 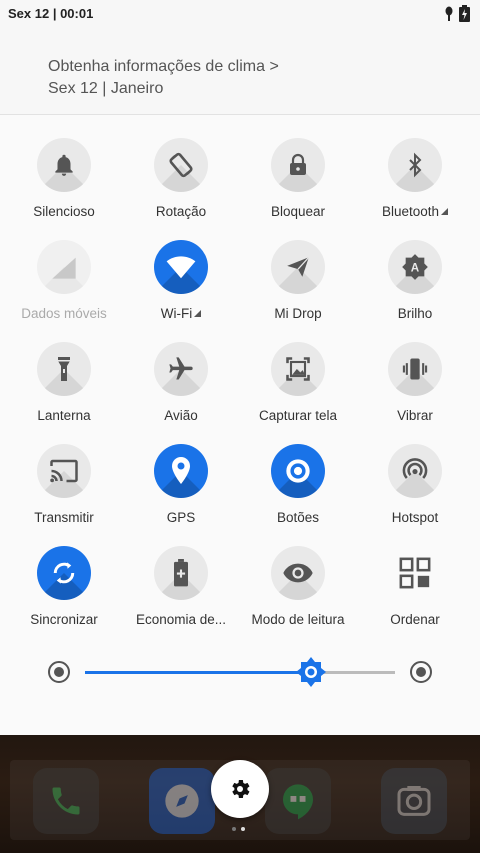 I want to click on airplane-icon, so click(x=181, y=368).